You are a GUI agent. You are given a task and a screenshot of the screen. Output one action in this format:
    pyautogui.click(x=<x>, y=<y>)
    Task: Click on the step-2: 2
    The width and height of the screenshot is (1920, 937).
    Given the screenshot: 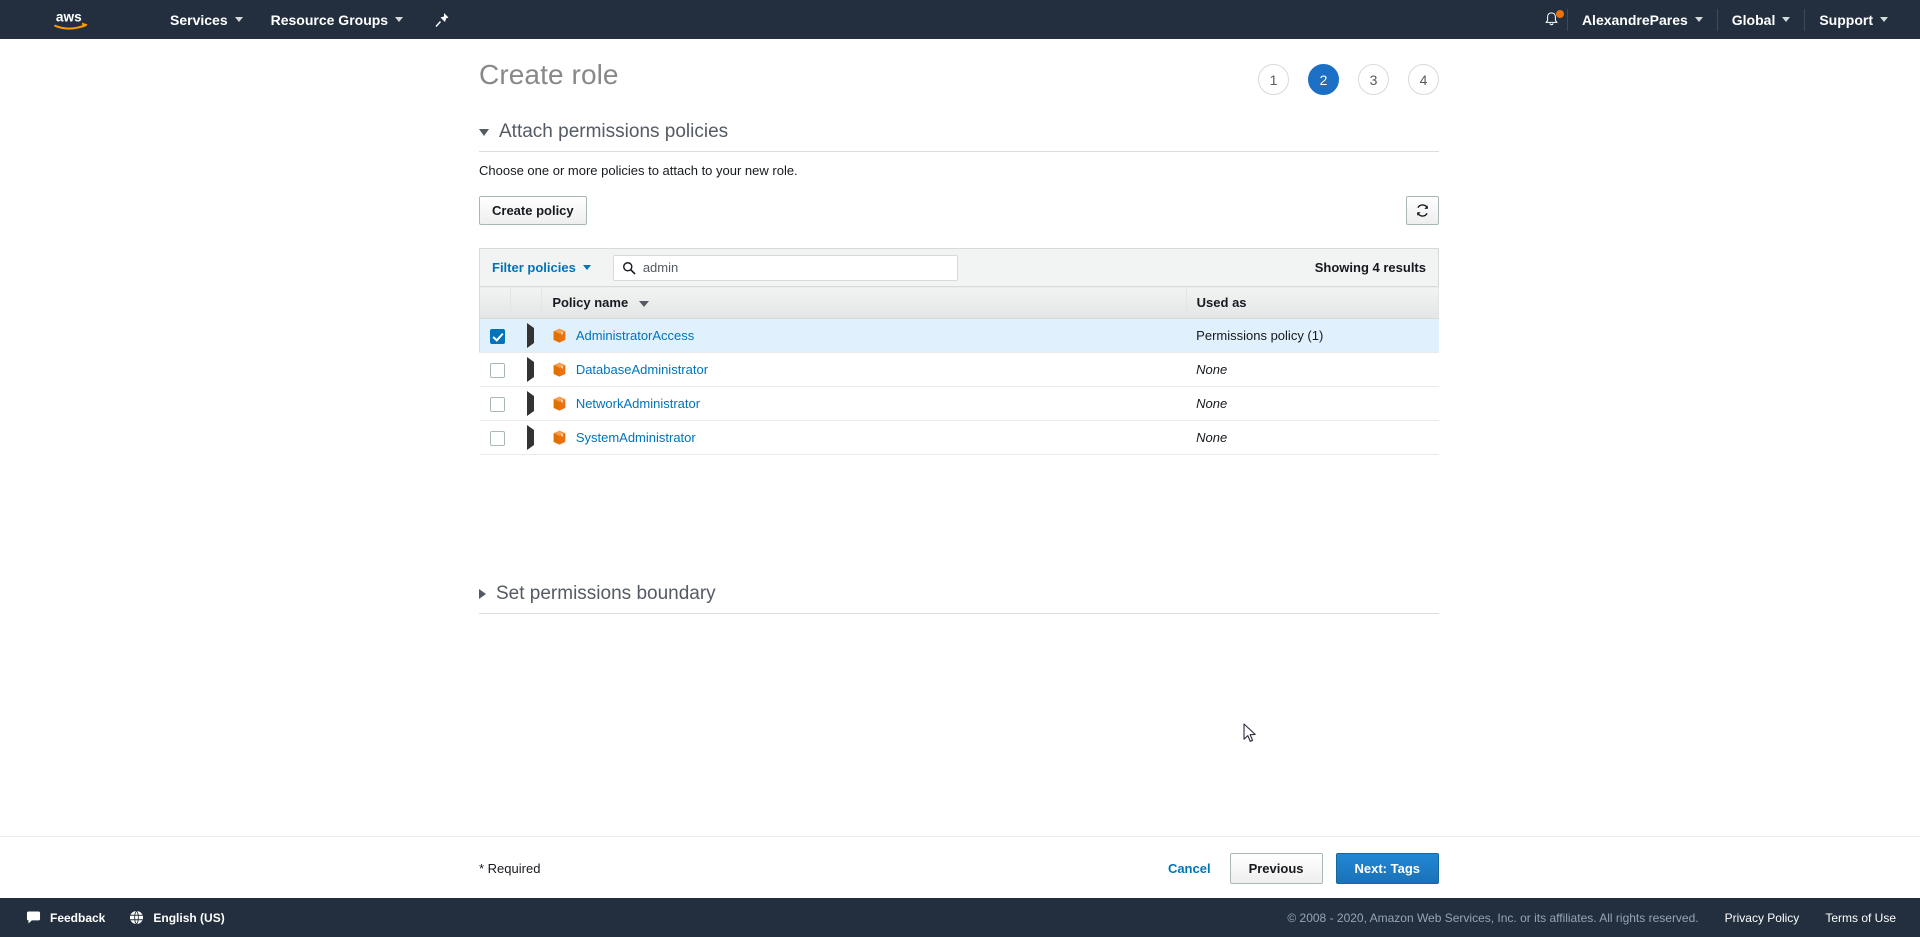 What is the action you would take?
    pyautogui.click(x=1323, y=79)
    